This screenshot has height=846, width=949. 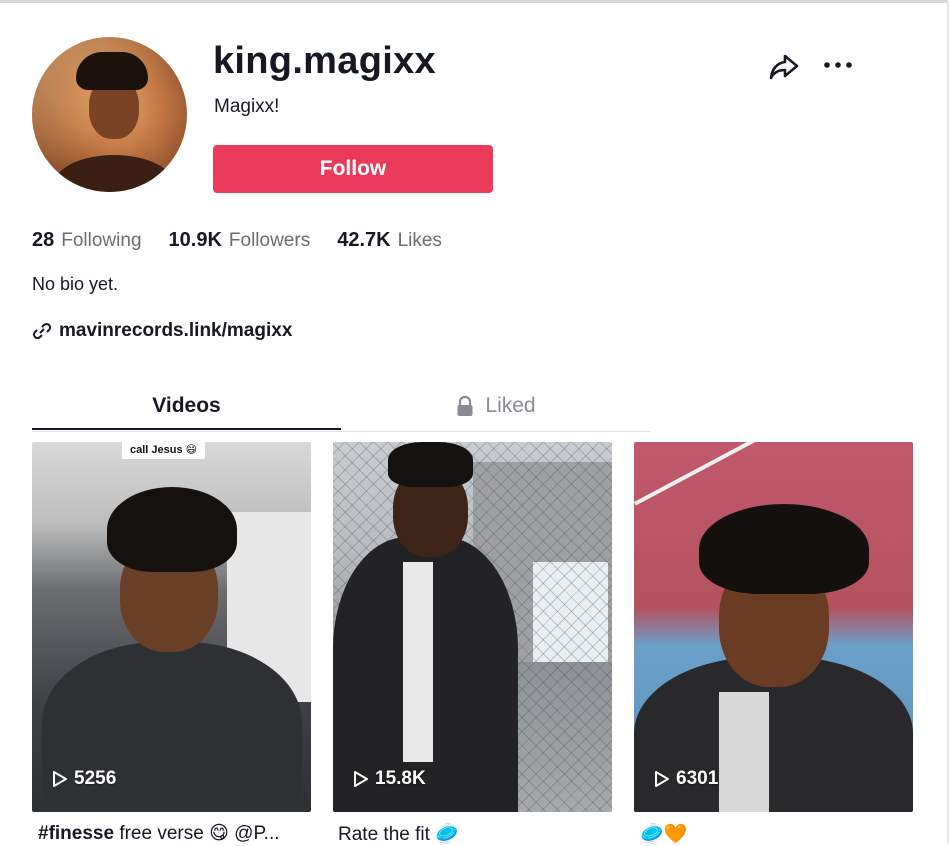 What do you see at coordinates (510, 405) in the screenshot?
I see `tab-liked-label: Liked` at bounding box center [510, 405].